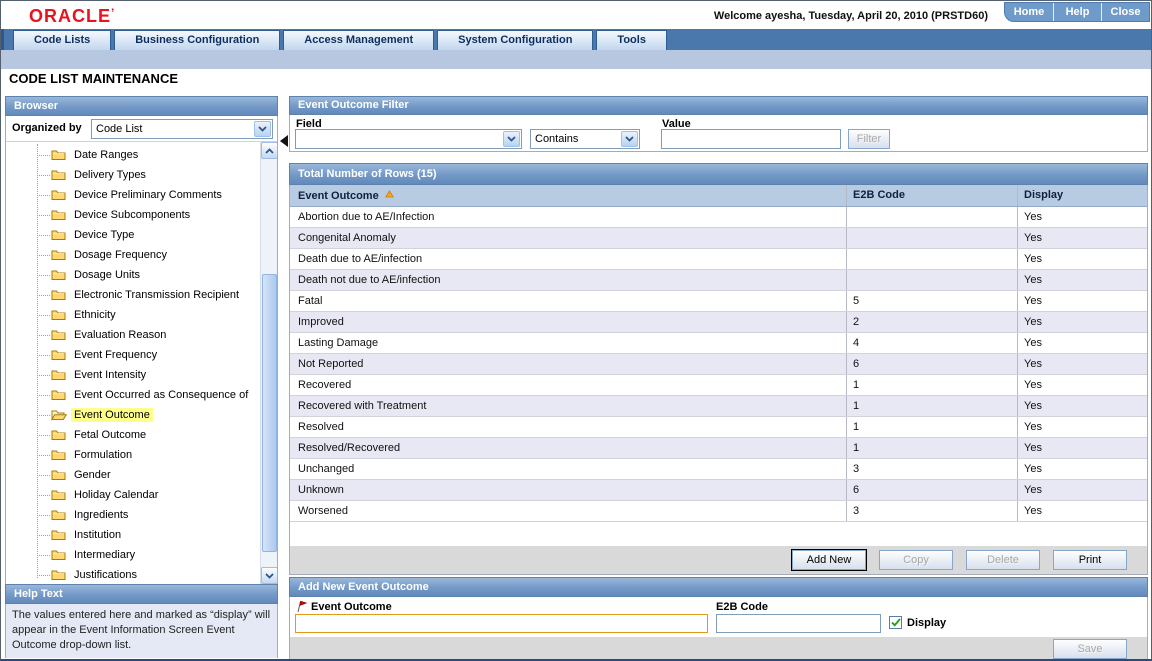  I want to click on table-row: Fatal 5 Yes, so click(718, 301).